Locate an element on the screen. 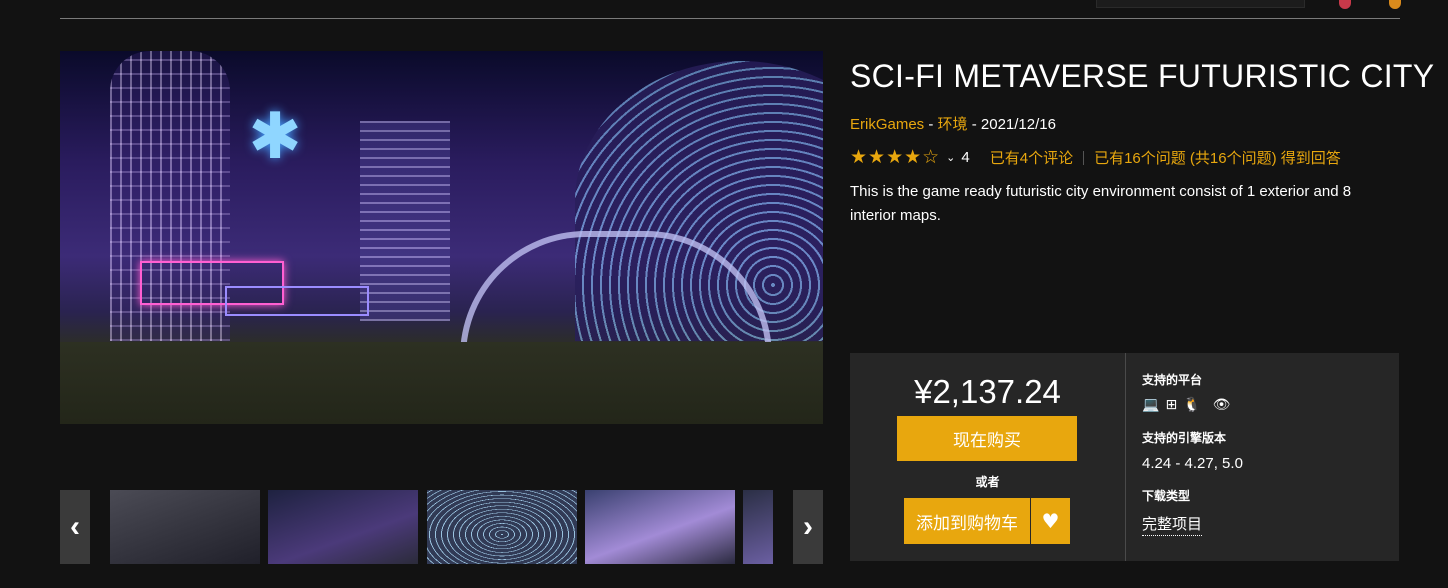 This screenshot has height=588, width=1448. windows-icon: ⊞ is located at coordinates (1171, 405).